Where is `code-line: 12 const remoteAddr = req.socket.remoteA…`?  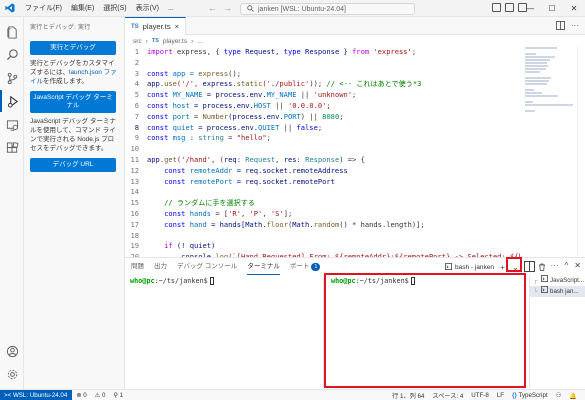 code-line: 12 const remoteAddr = req.socket.remoteA… is located at coordinates (322, 171).